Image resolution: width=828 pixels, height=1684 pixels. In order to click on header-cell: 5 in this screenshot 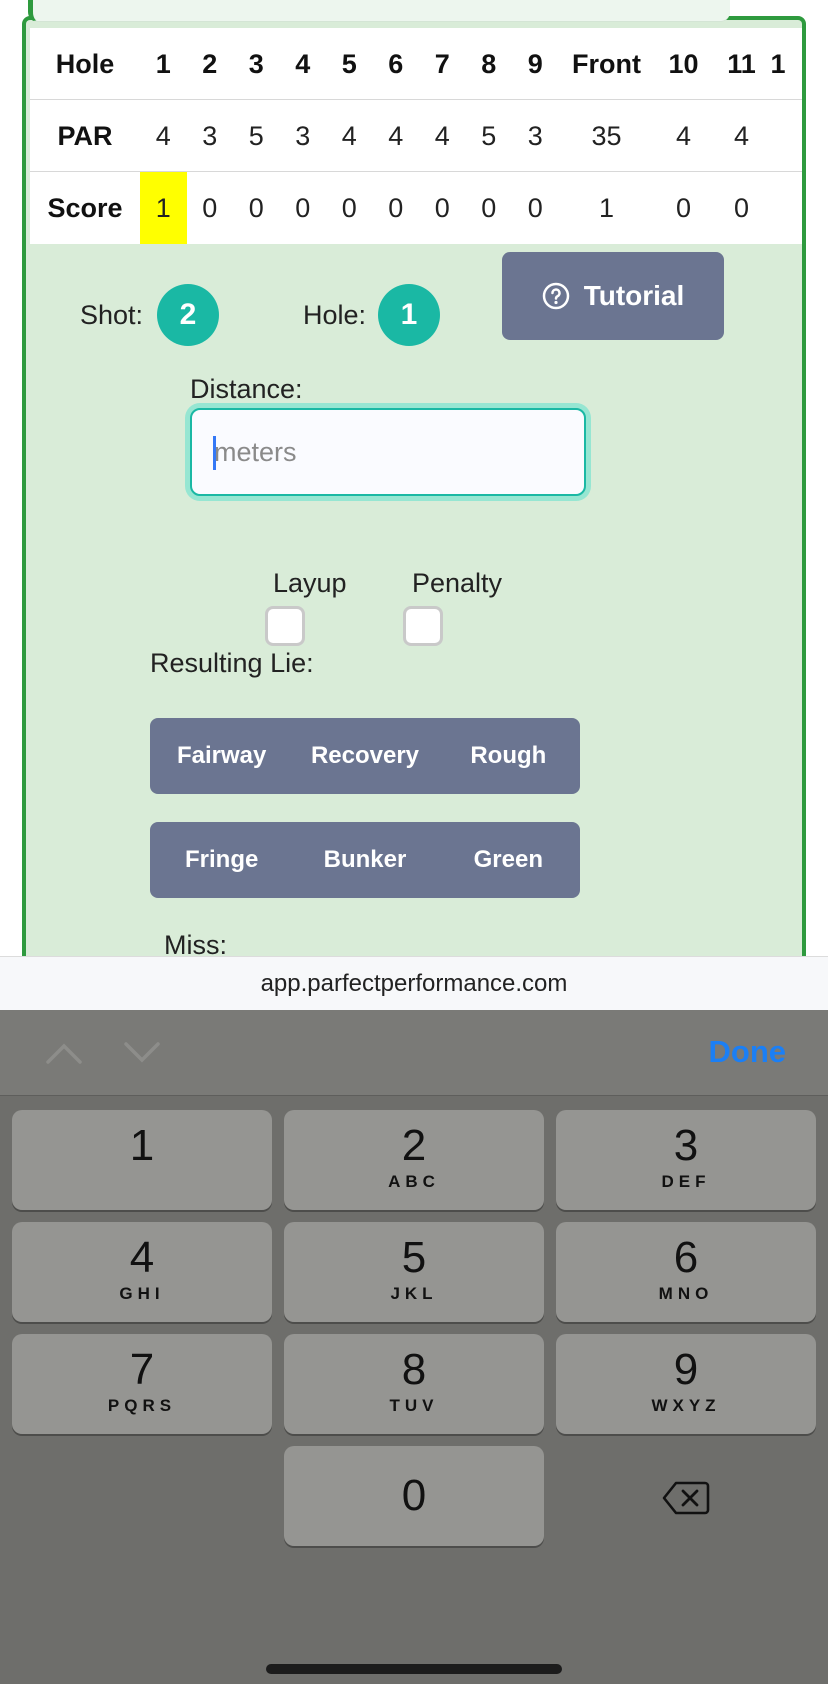, I will do `click(349, 64)`.